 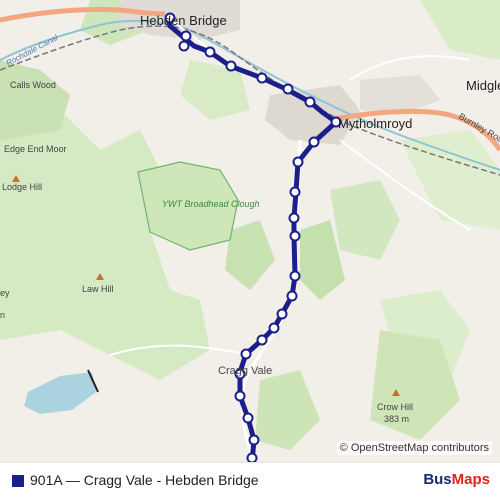 What do you see at coordinates (245, 371) in the screenshot?
I see `place-label-cragg-vale: Cragg Vale` at bounding box center [245, 371].